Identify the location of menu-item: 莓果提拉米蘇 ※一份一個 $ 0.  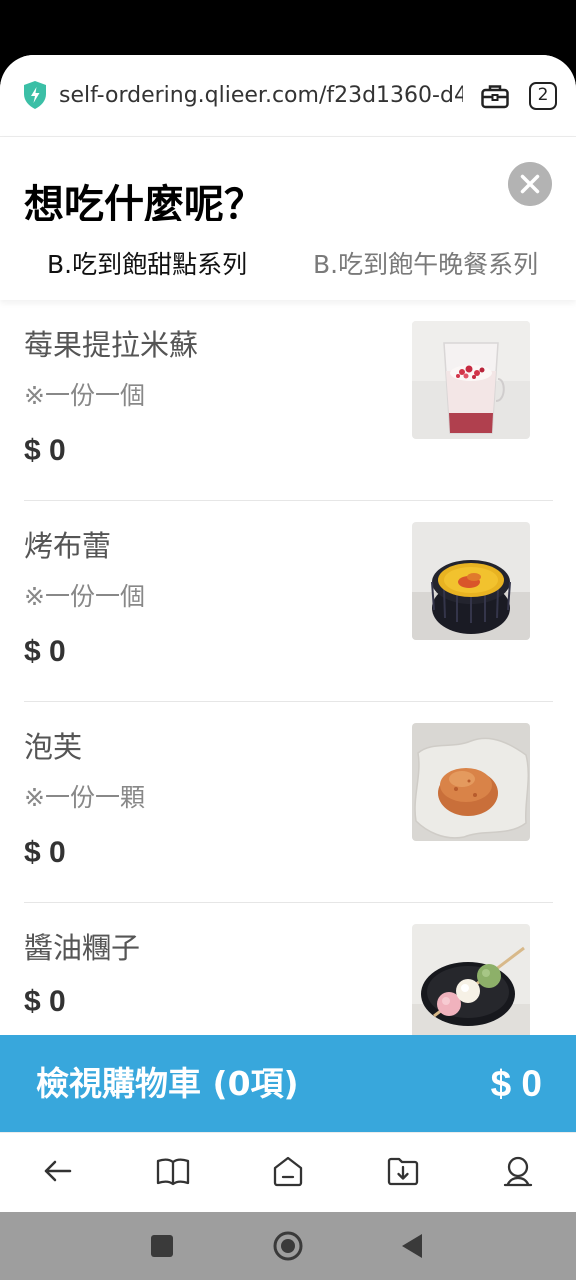
(288, 400).